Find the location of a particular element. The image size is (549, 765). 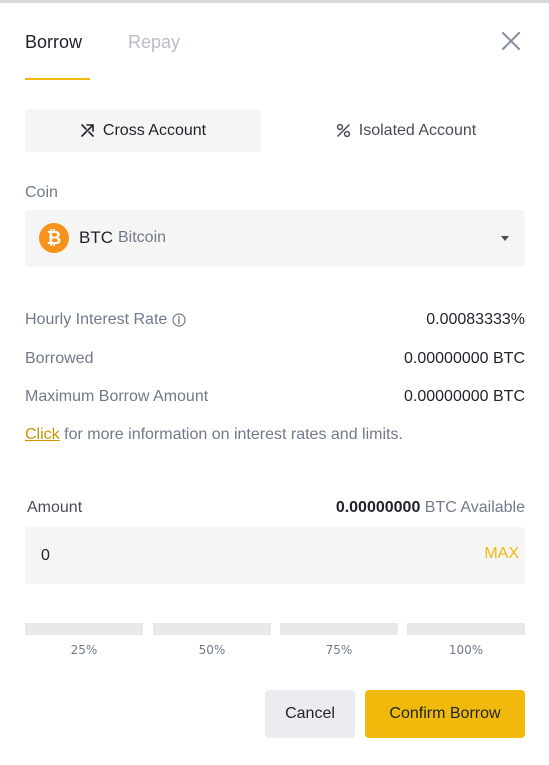

hourly-interest-rate-label: Hourly Interest Rate is located at coordinates (96, 319).